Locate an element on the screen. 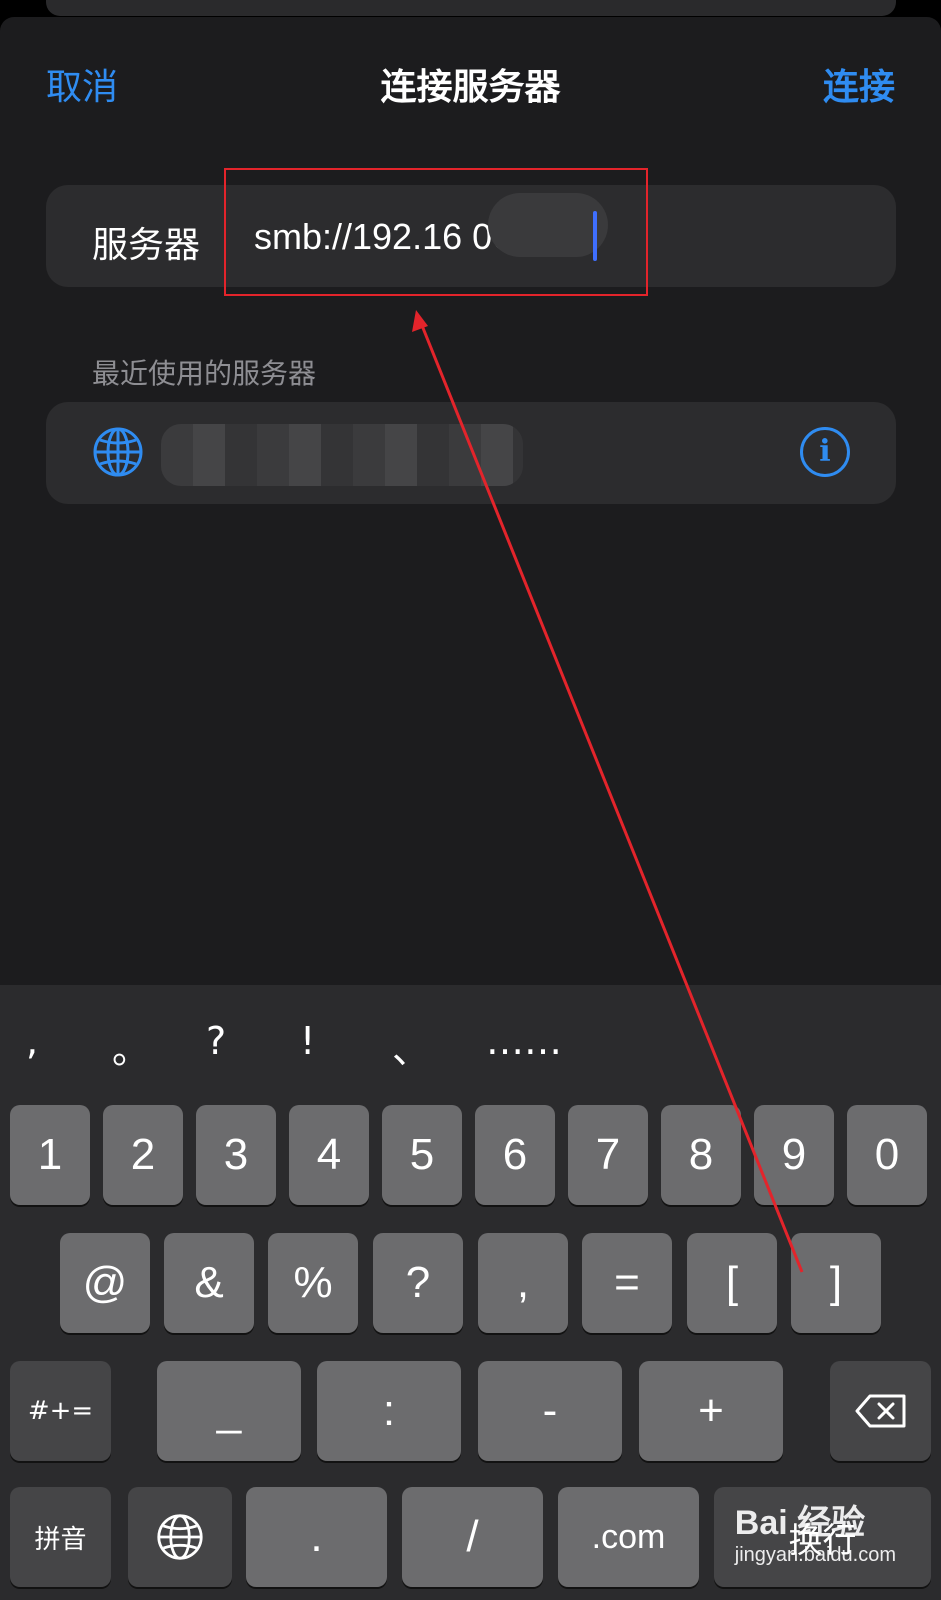 This screenshot has height=1600, width=941. key-4: 4 is located at coordinates (329, 1155).